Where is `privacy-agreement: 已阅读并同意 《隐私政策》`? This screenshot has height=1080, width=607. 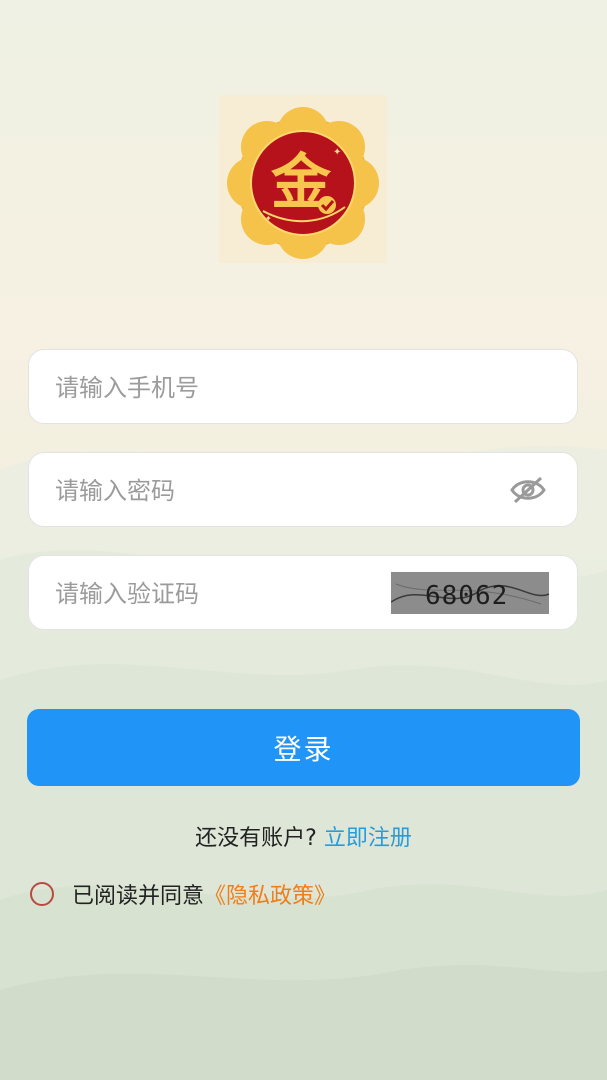
privacy-agreement: 已阅读并同意 《隐私政策》 is located at coordinates (183, 894).